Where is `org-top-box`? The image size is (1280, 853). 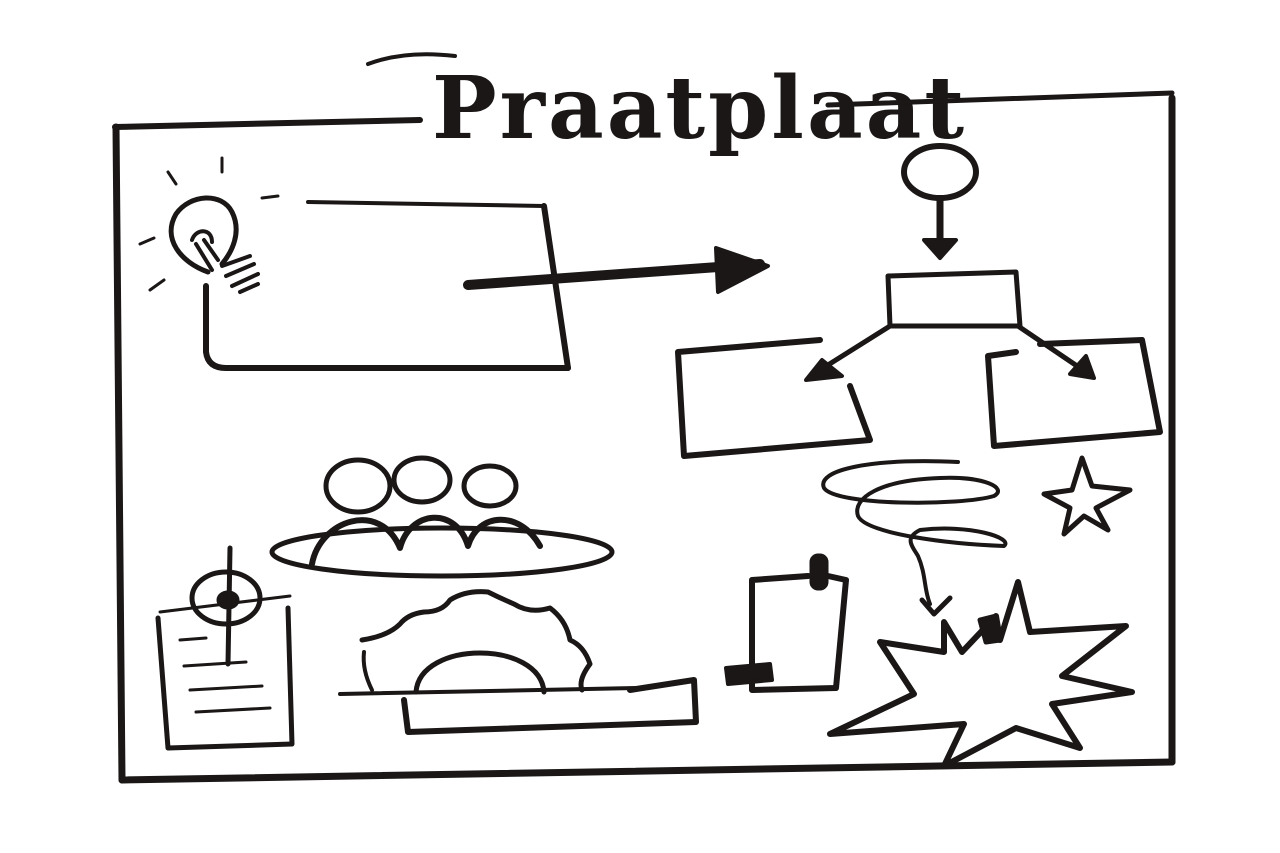
org-top-box is located at coordinates (954, 299).